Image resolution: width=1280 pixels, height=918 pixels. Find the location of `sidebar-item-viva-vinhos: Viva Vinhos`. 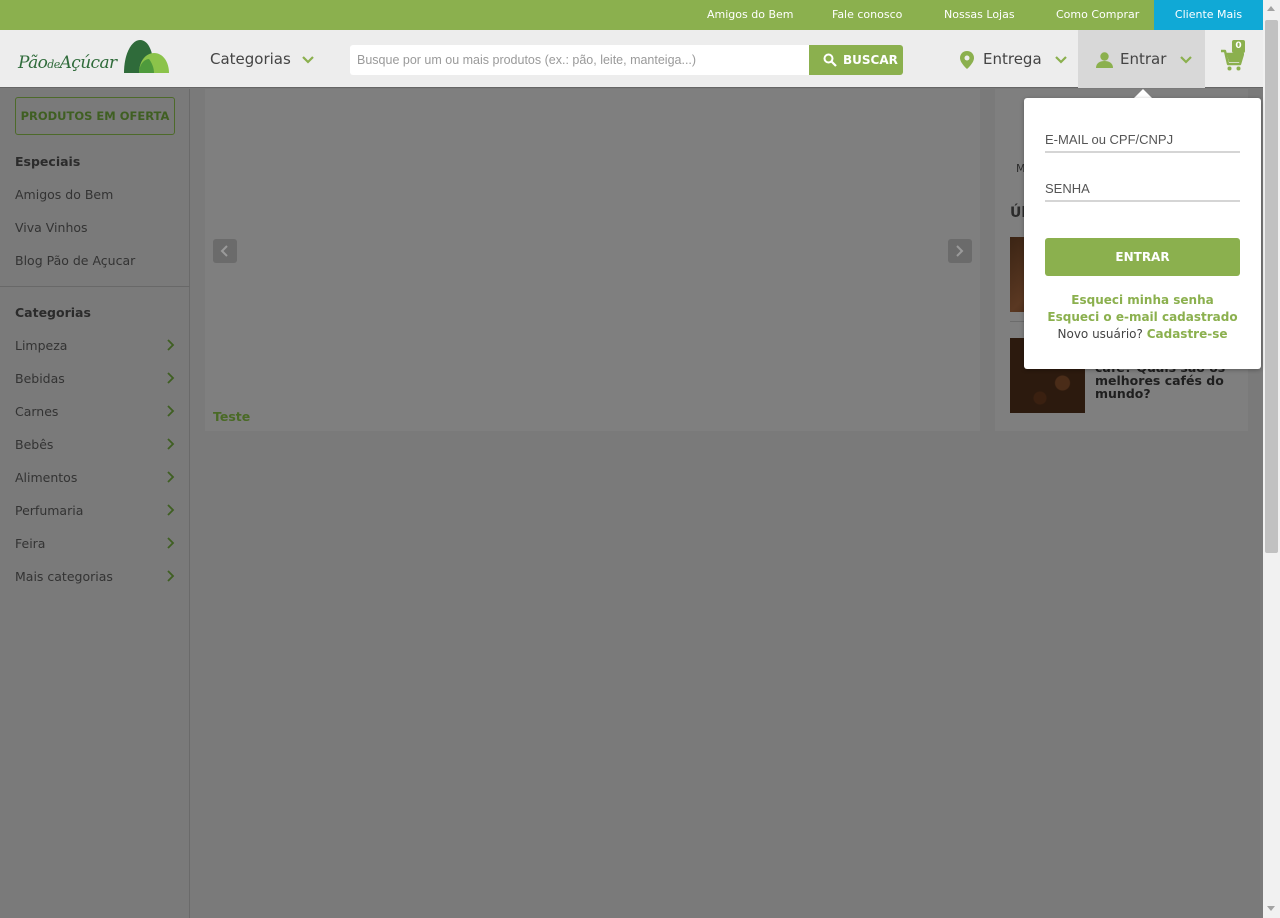

sidebar-item-viva-vinhos: Viva Vinhos is located at coordinates (95, 227).